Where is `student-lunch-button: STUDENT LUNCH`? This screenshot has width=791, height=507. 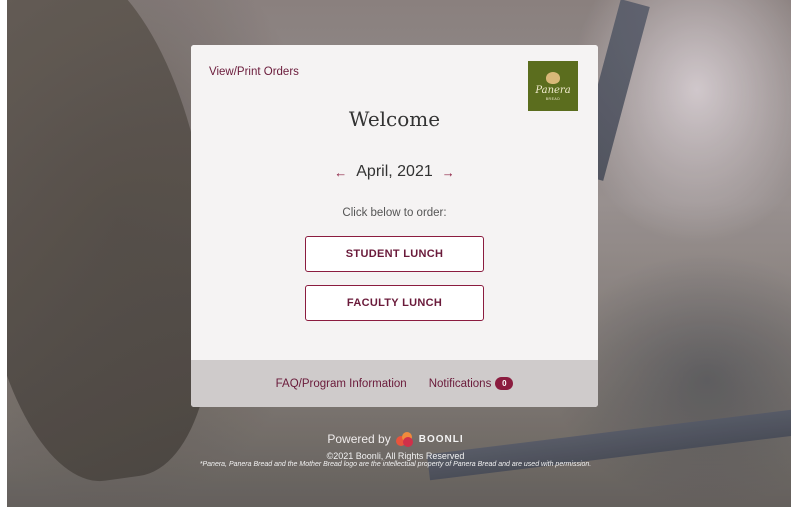
student-lunch-button: STUDENT LUNCH is located at coordinates (394, 254).